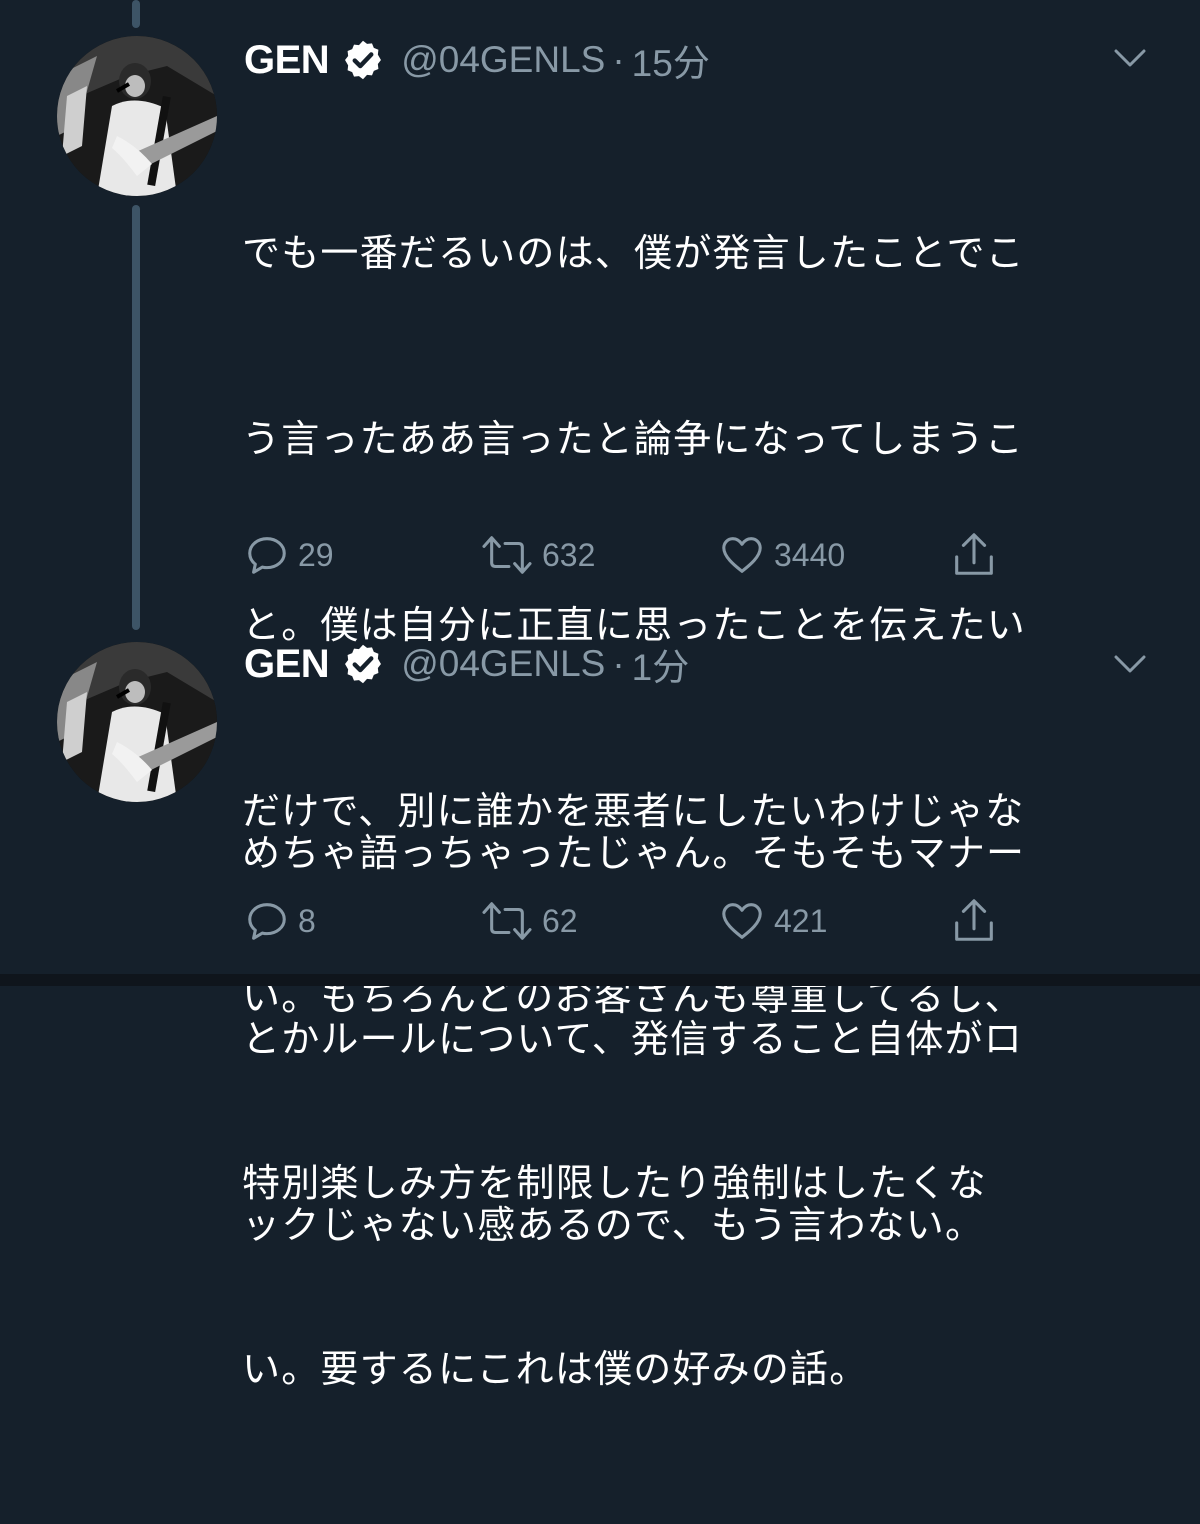 The height and width of the screenshot is (1524, 1200). What do you see at coordinates (569, 554) in the screenshot?
I see `retweet-count: 632` at bounding box center [569, 554].